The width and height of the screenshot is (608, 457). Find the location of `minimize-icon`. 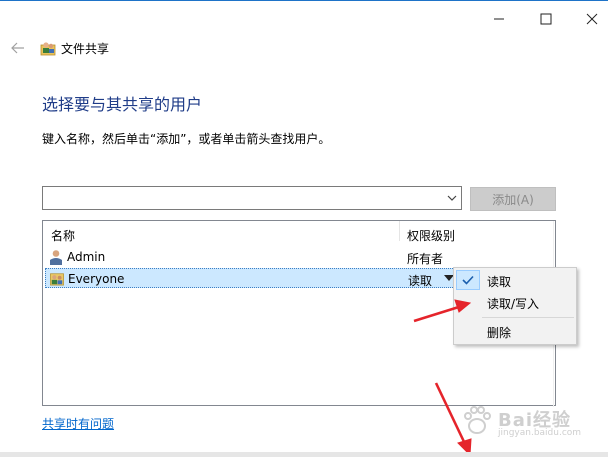

minimize-icon is located at coordinates (499, 19).